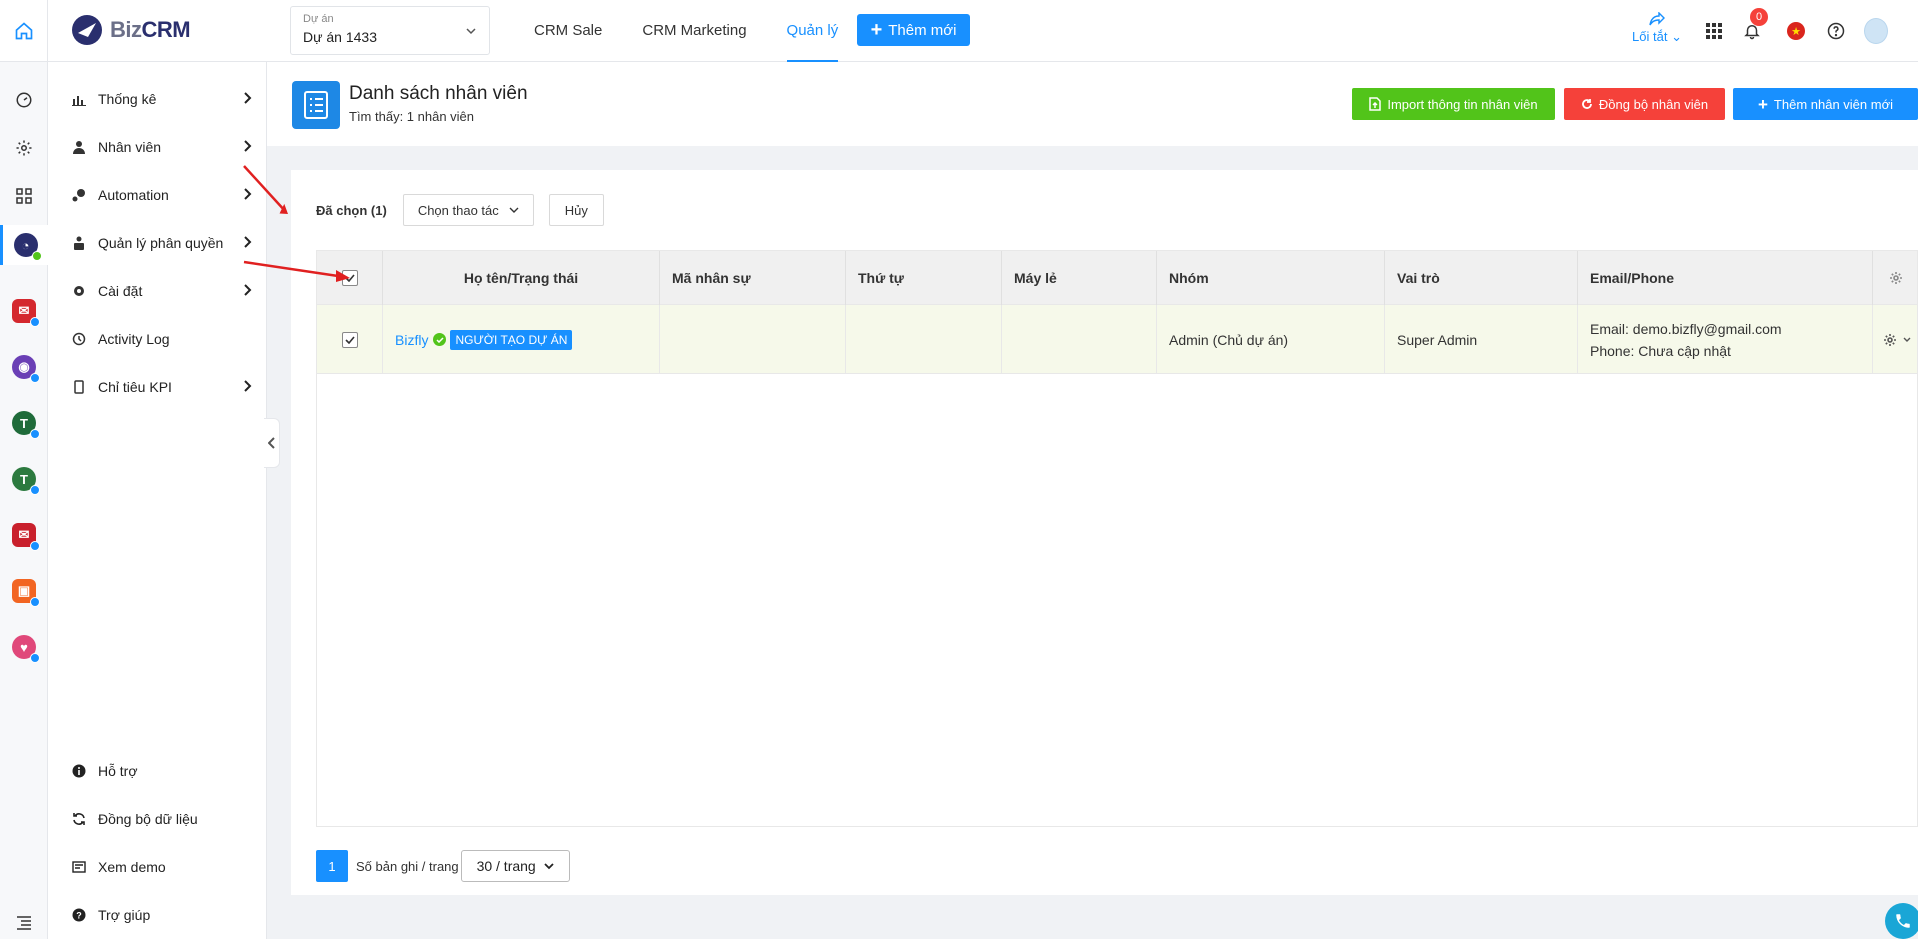 The image size is (1918, 939). I want to click on speedometer-icon, so click(24, 100).